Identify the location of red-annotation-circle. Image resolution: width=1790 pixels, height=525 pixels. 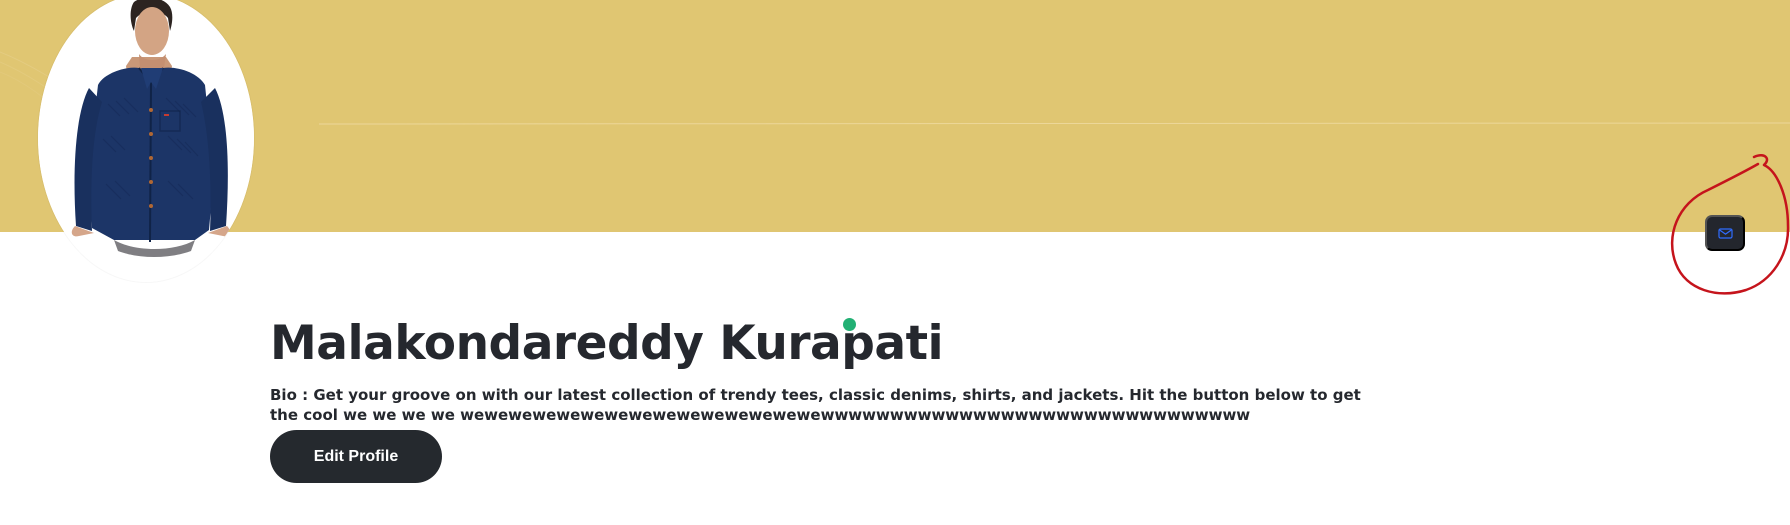
(1730, 224).